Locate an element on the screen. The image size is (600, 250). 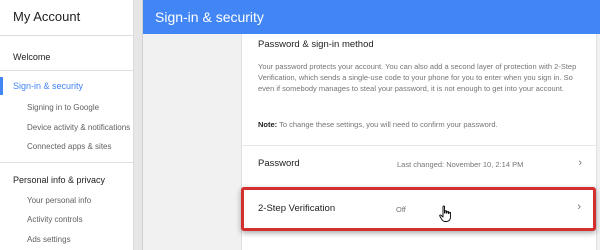
password-label: Password is located at coordinates (279, 163).